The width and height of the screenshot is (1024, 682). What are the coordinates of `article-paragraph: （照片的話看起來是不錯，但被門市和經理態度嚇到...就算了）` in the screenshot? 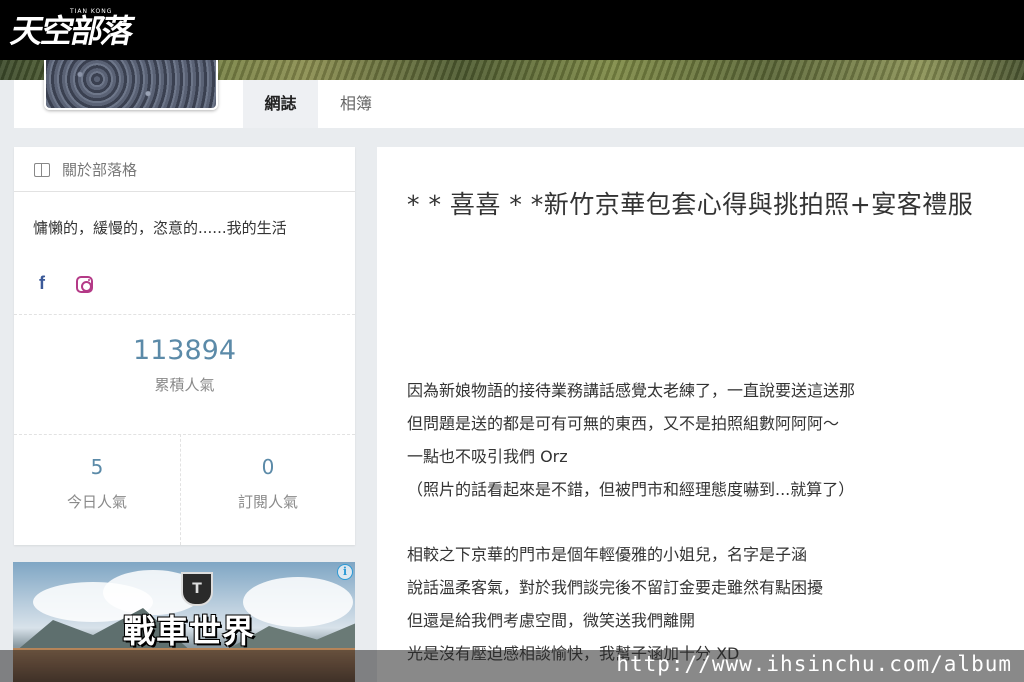 It's located at (631, 489).